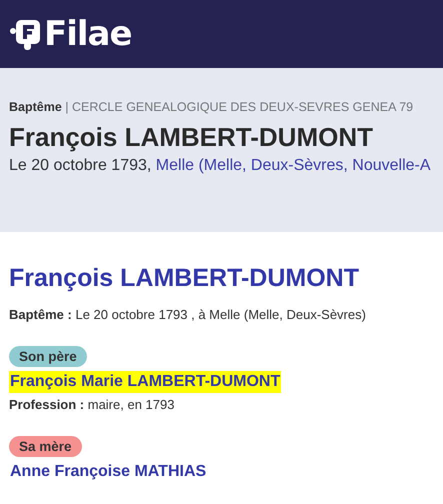 This screenshot has width=443, height=504. I want to click on record-title: François LAMBERT-DUMONT, so click(191, 137).